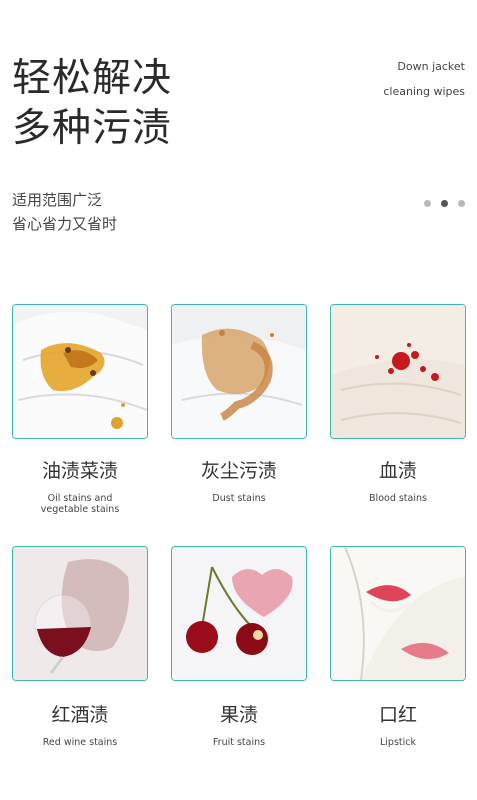 The image size is (477, 800). Describe the element at coordinates (65, 224) in the screenshot. I see `subtitle-line-2: 省心省力又省时` at that location.